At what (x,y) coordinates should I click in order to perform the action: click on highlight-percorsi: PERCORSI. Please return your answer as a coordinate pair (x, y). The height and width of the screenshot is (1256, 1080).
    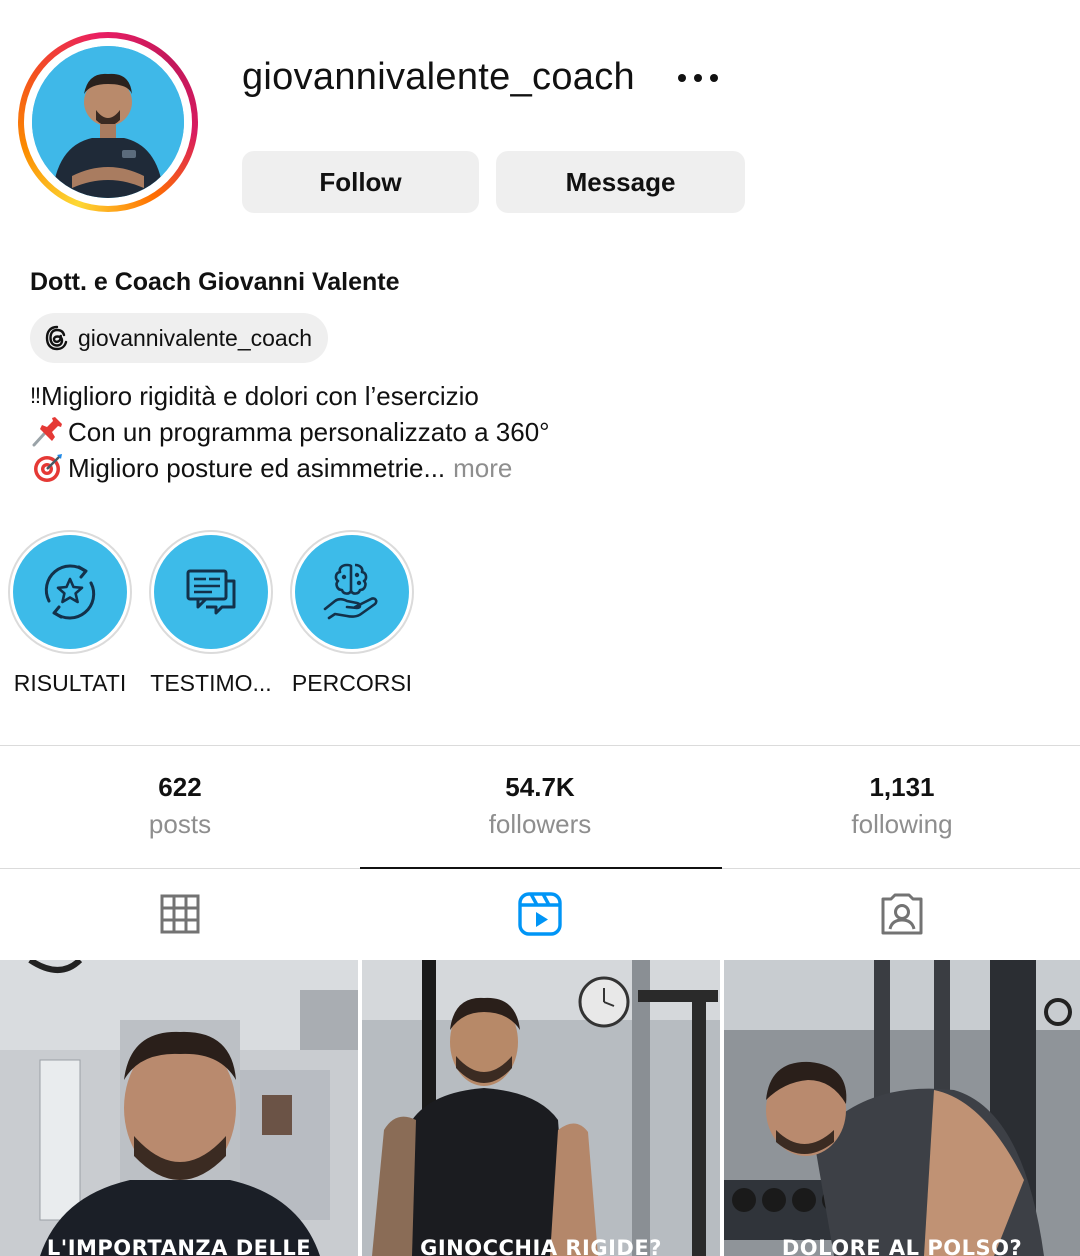
    Looking at the image, I should click on (352, 613).